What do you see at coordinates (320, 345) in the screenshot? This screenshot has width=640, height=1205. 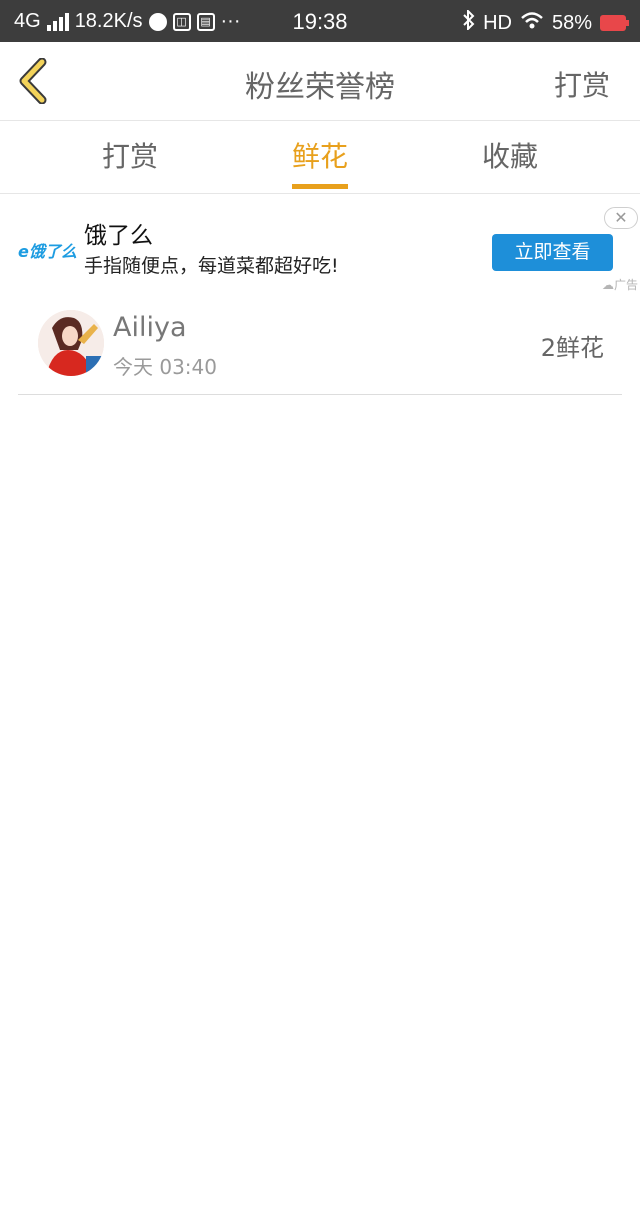 I see `list-item: Ailiya 今天 03:40 2鲜花` at bounding box center [320, 345].